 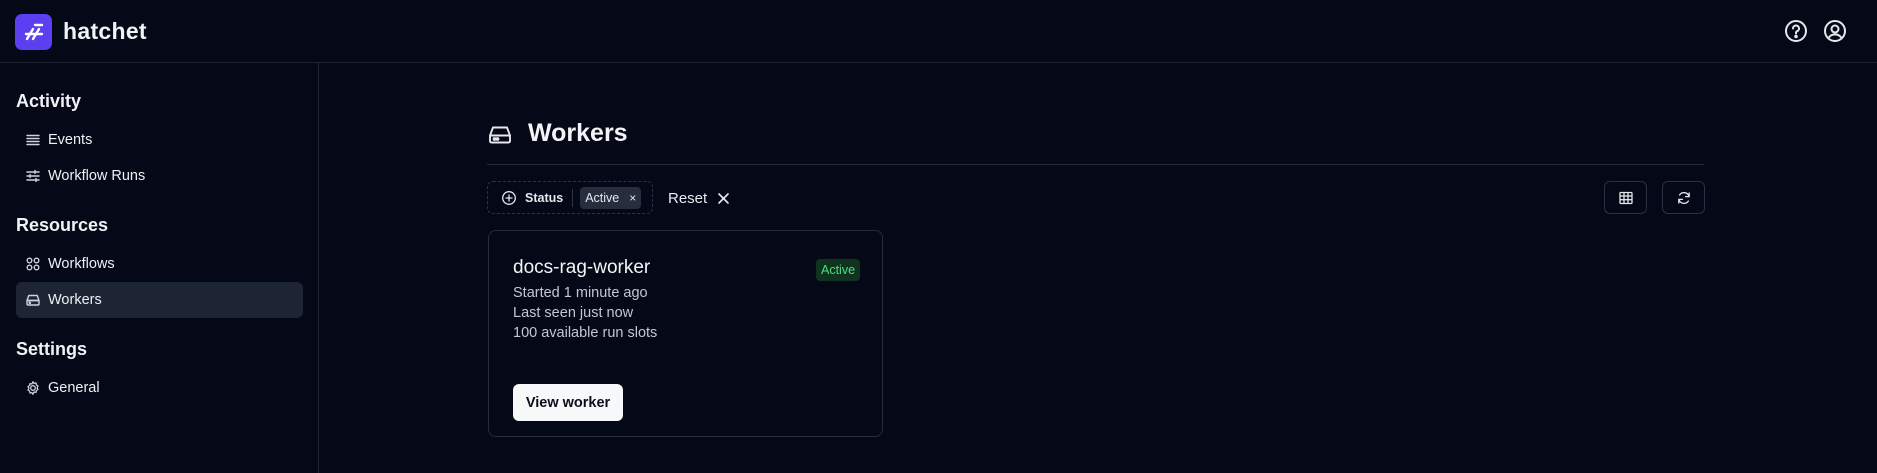 What do you see at coordinates (159, 264) in the screenshot?
I see `sidebar-item-workflows: Workflows` at bounding box center [159, 264].